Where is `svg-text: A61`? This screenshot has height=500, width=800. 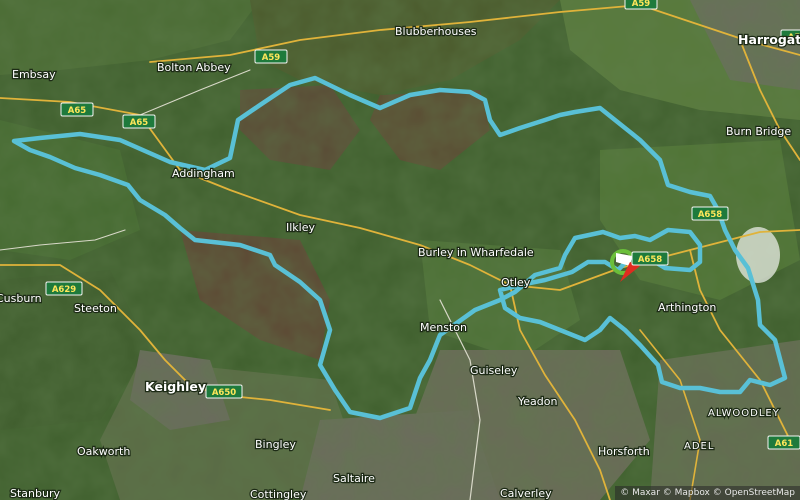
svg-text: A61 is located at coordinates (784, 444).